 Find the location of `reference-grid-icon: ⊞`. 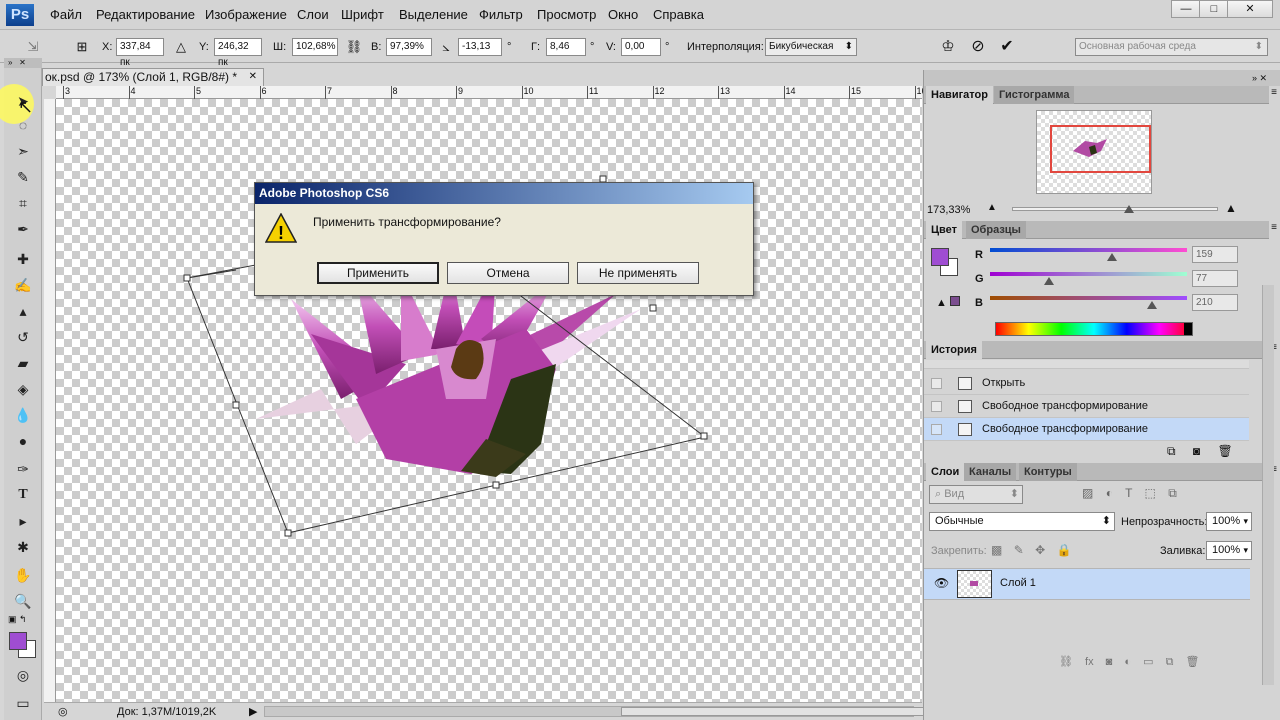

reference-grid-icon: ⊞ is located at coordinates (82, 47).